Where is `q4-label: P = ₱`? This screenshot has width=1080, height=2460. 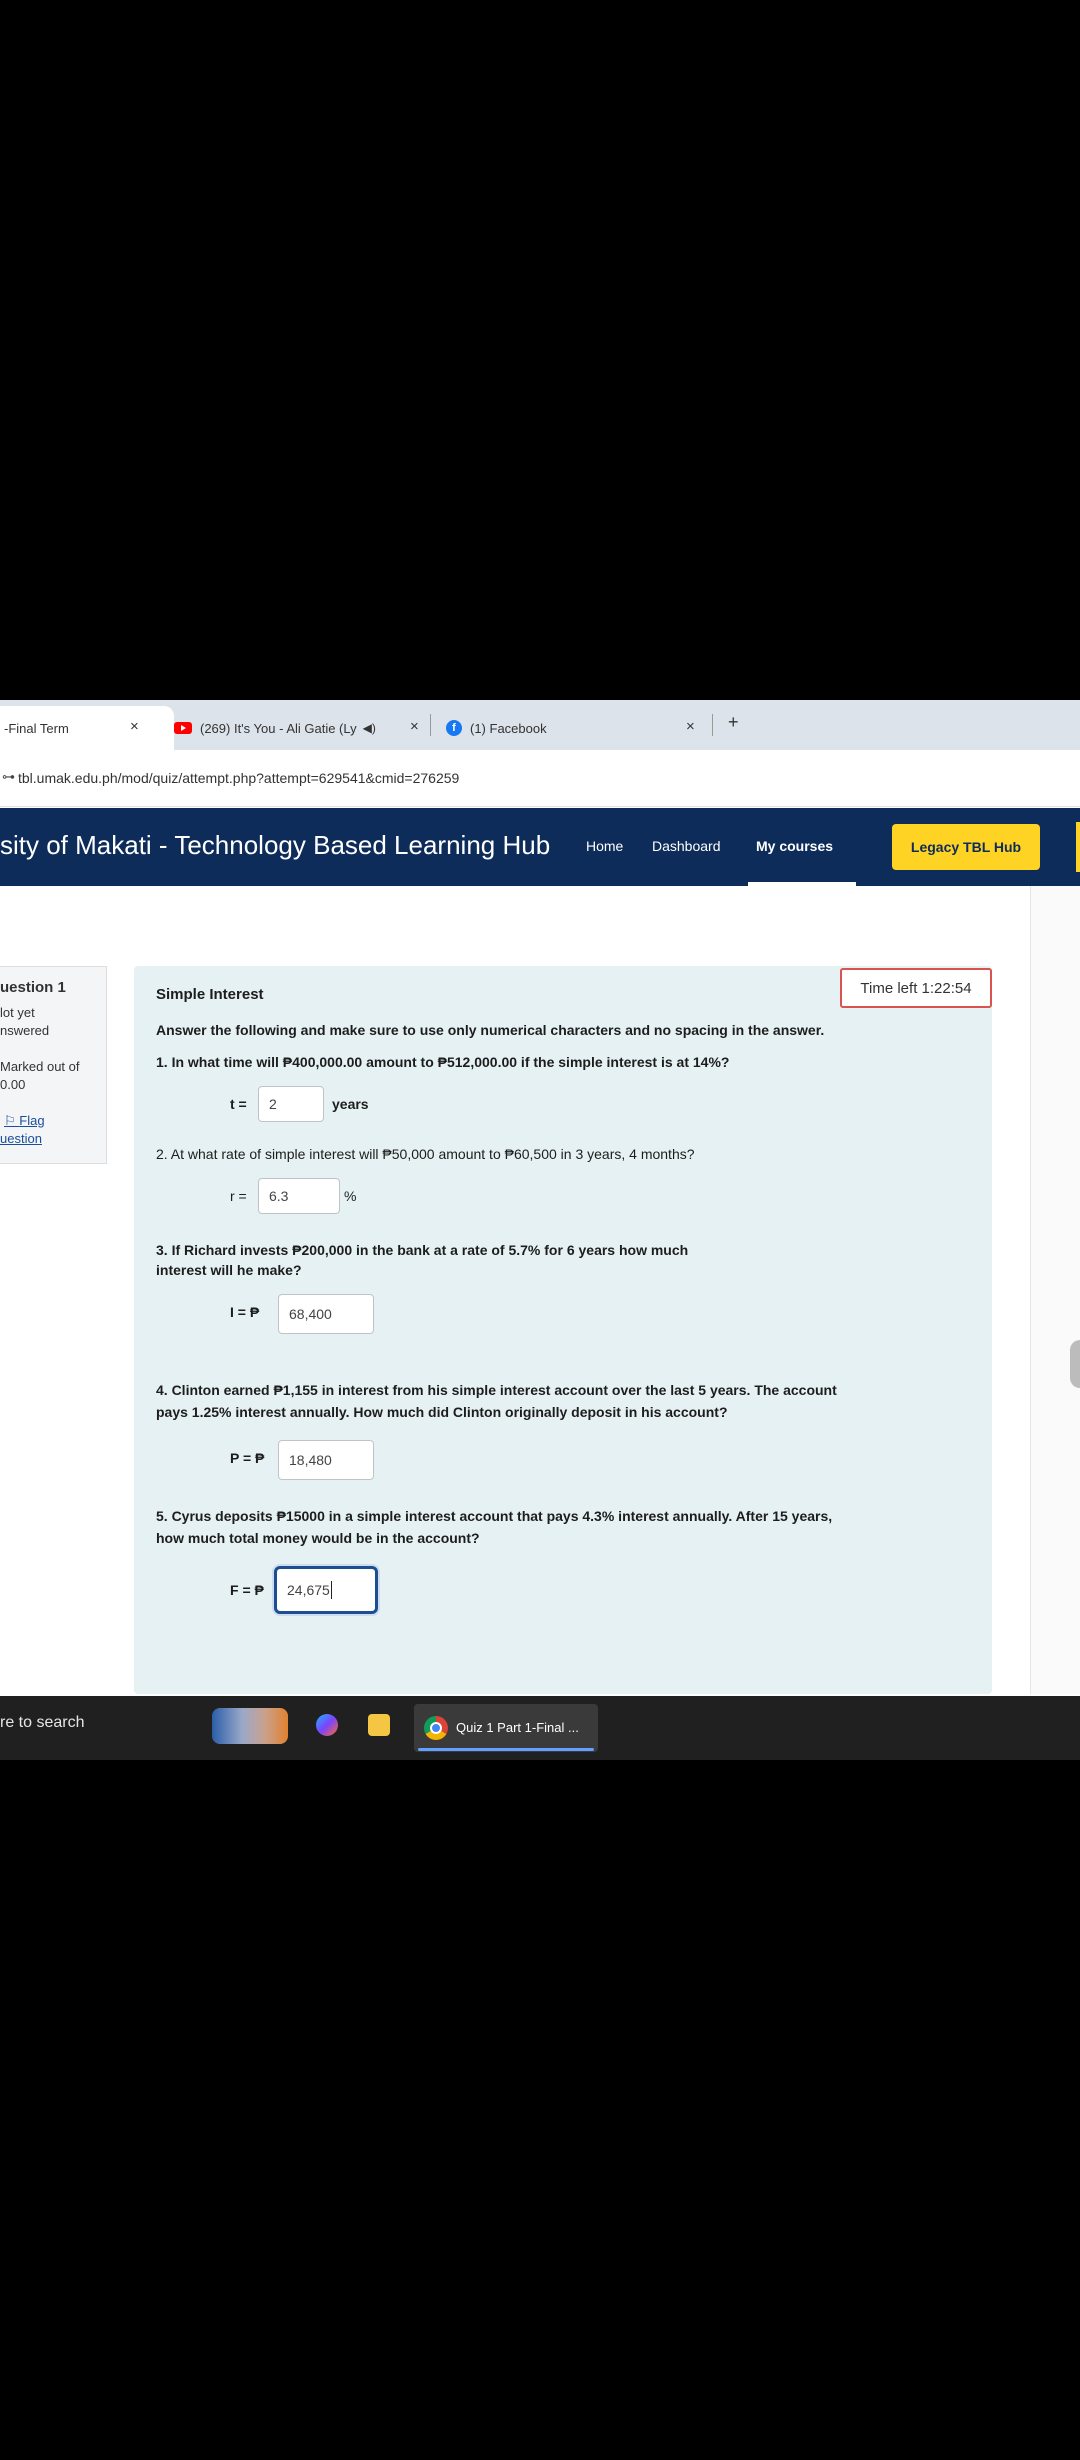 q4-label: P = ₱ is located at coordinates (247, 1458).